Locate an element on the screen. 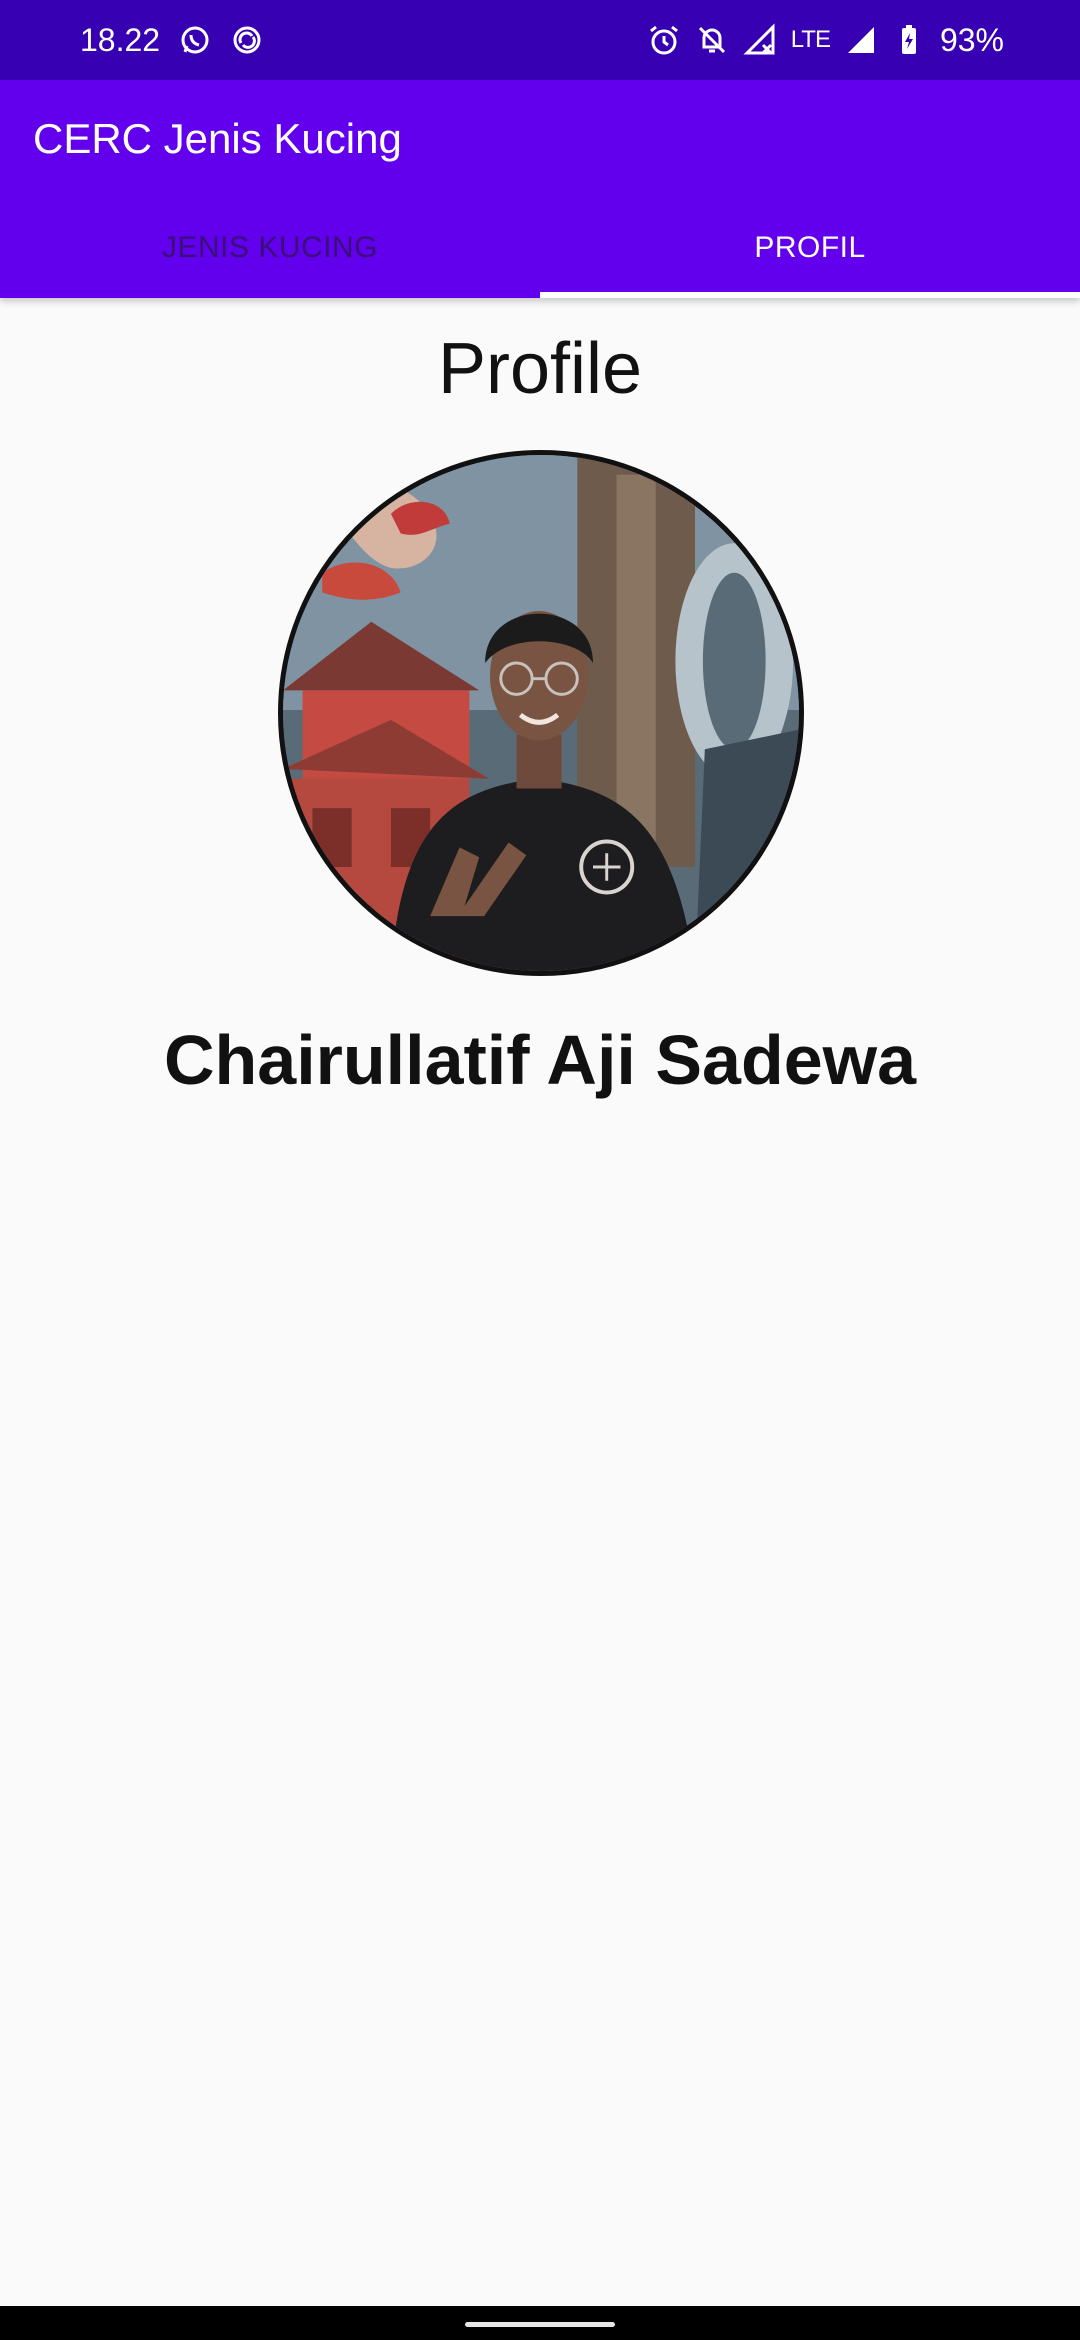 The height and width of the screenshot is (2340, 1080). sync-icon is located at coordinates (247, 40).